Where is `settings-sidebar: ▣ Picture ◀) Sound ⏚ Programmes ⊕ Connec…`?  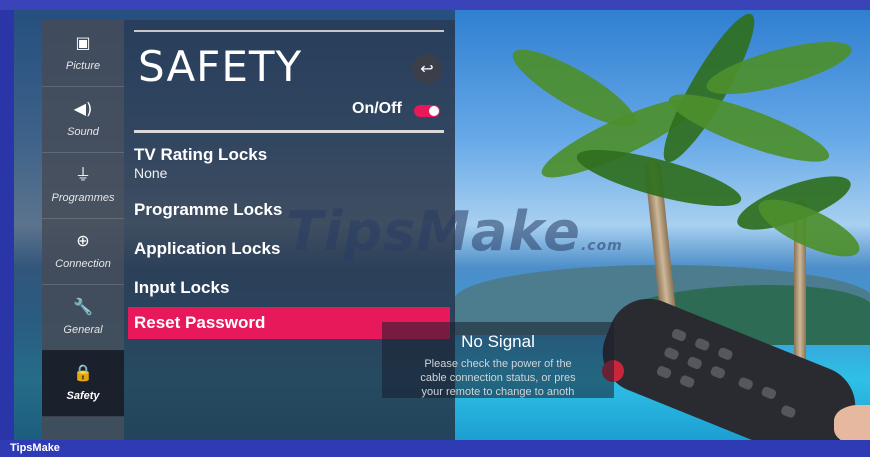
settings-sidebar: ▣ Picture ◀) Sound ⏚ Programmes ⊕ Connec… is located at coordinates (83, 230).